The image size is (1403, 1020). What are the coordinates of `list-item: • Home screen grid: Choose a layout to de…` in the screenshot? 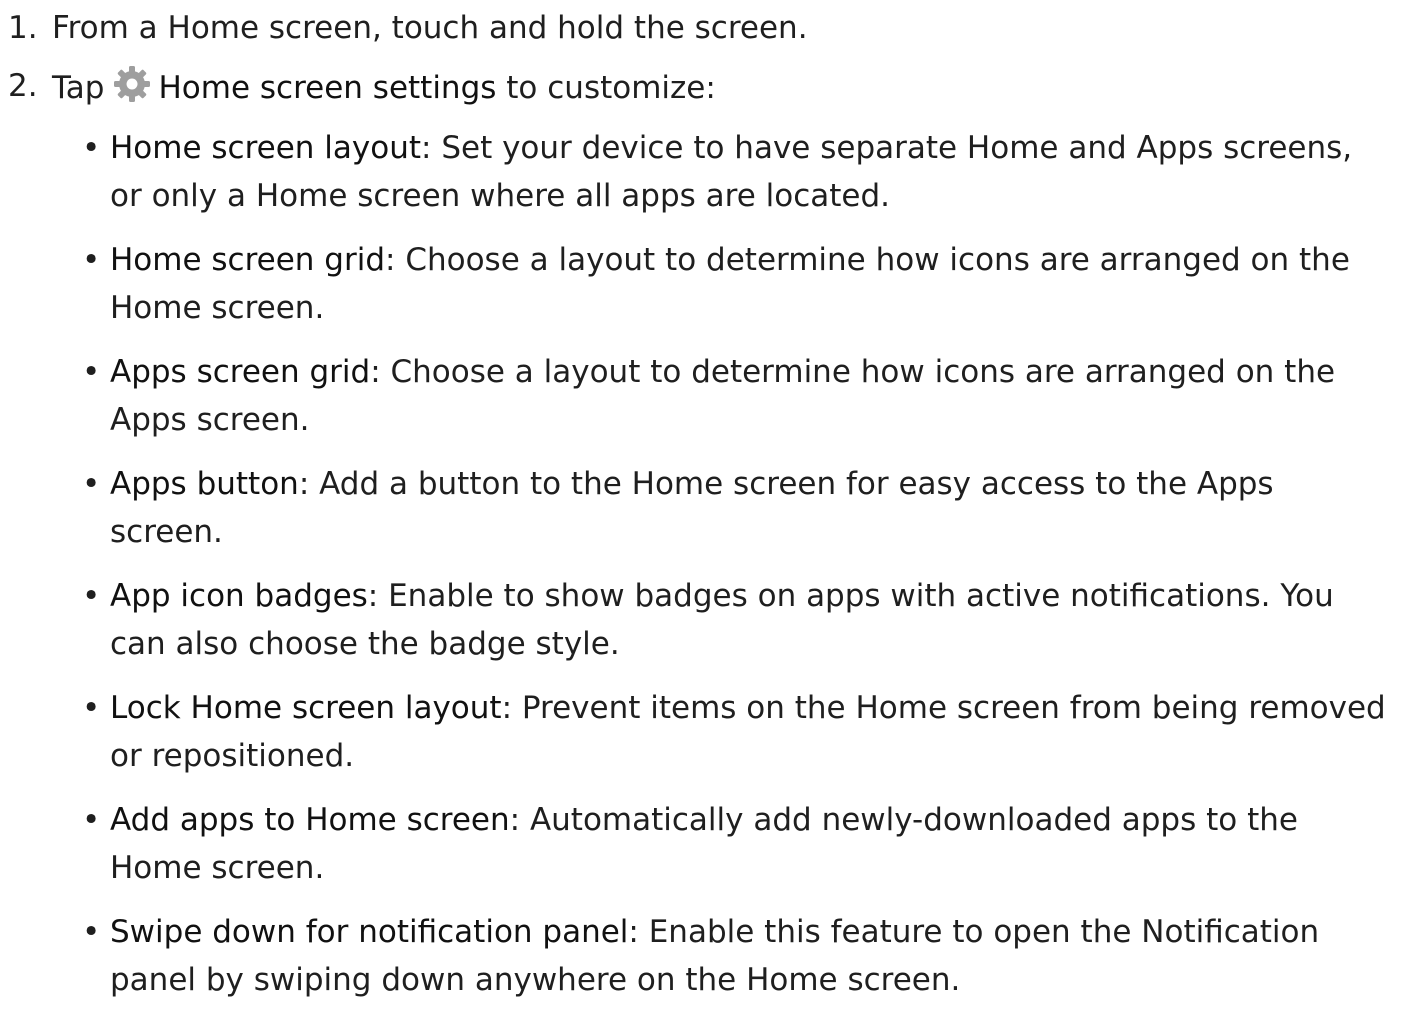 It's located at (701, 284).